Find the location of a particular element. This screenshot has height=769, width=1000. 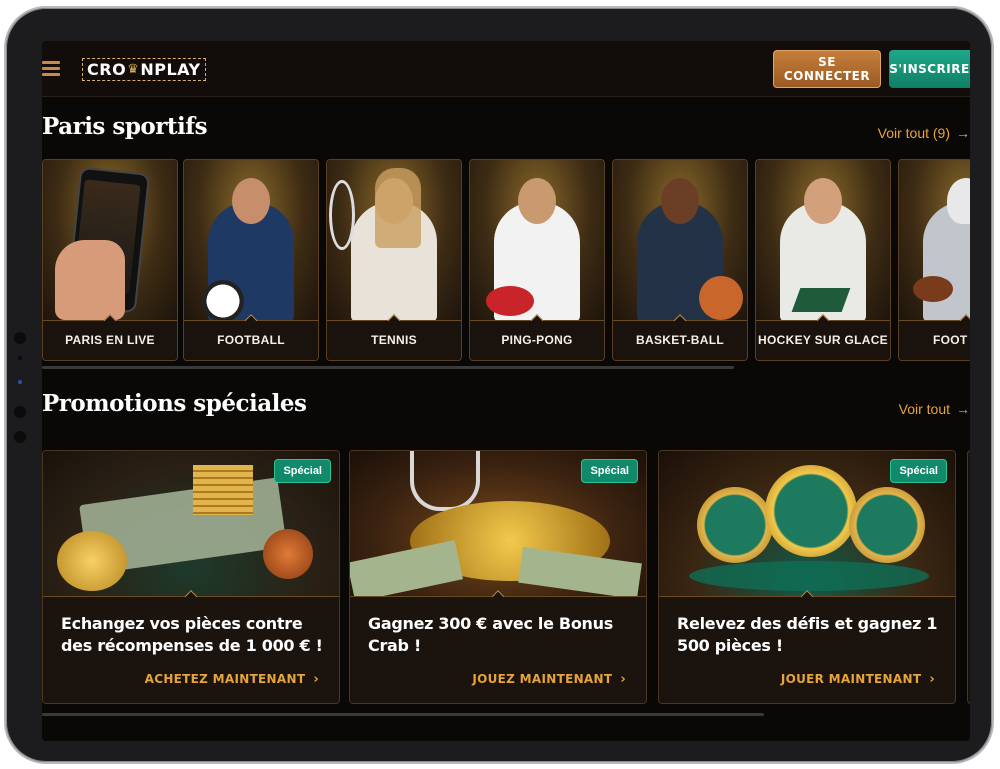

signup-button: S'INSCRIRE is located at coordinates (929, 69).